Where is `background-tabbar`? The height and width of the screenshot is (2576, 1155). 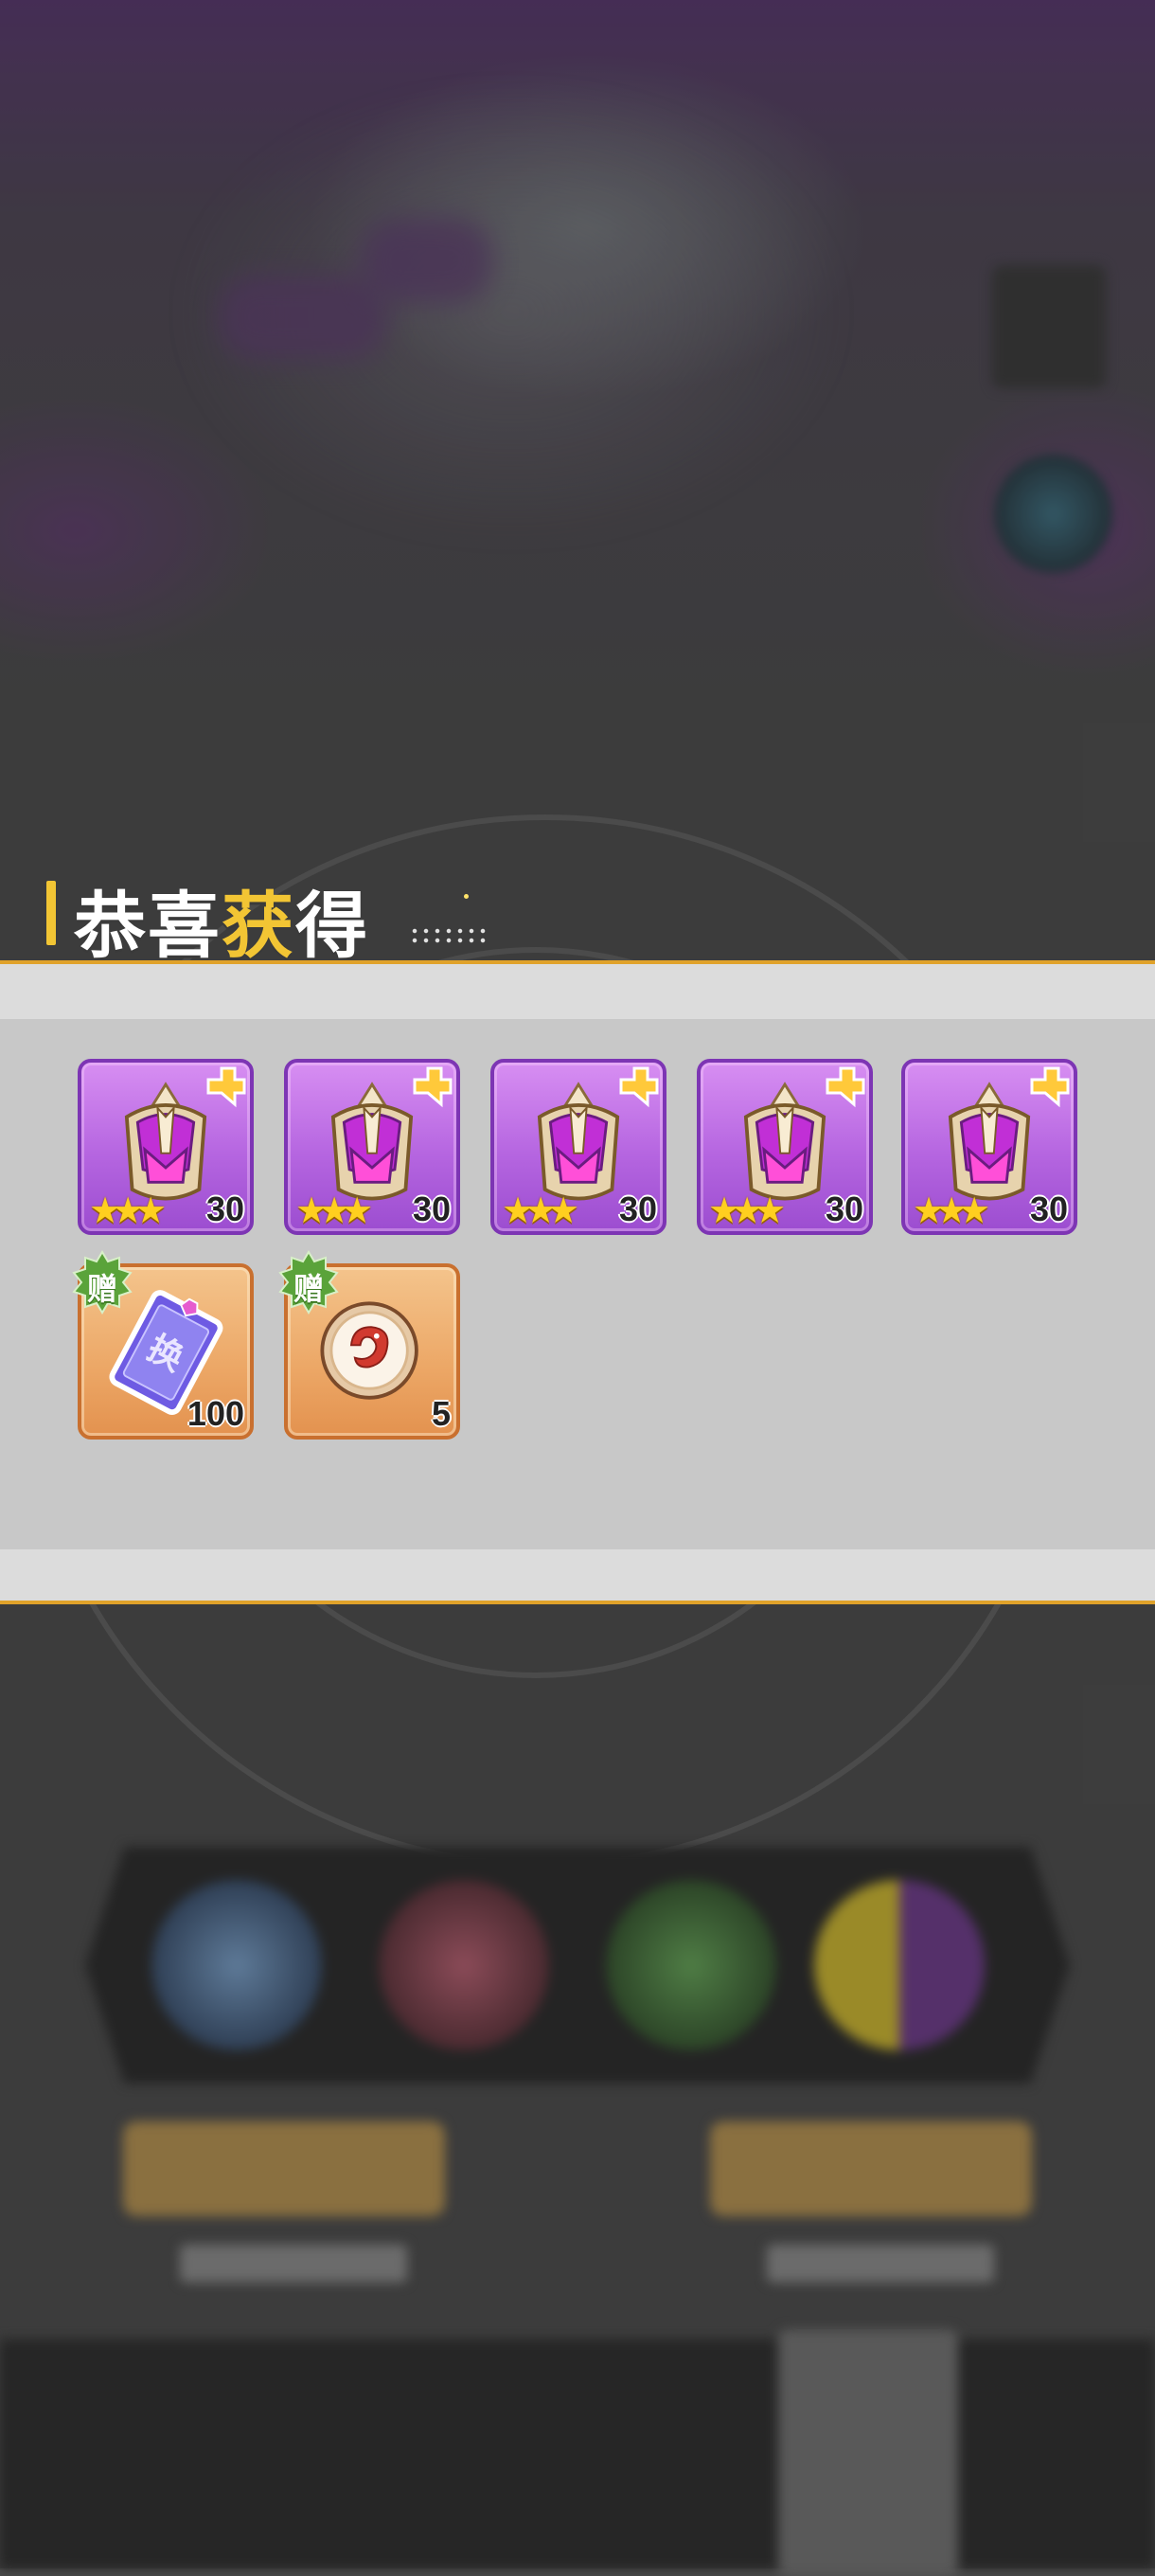 background-tabbar is located at coordinates (577, 2453).